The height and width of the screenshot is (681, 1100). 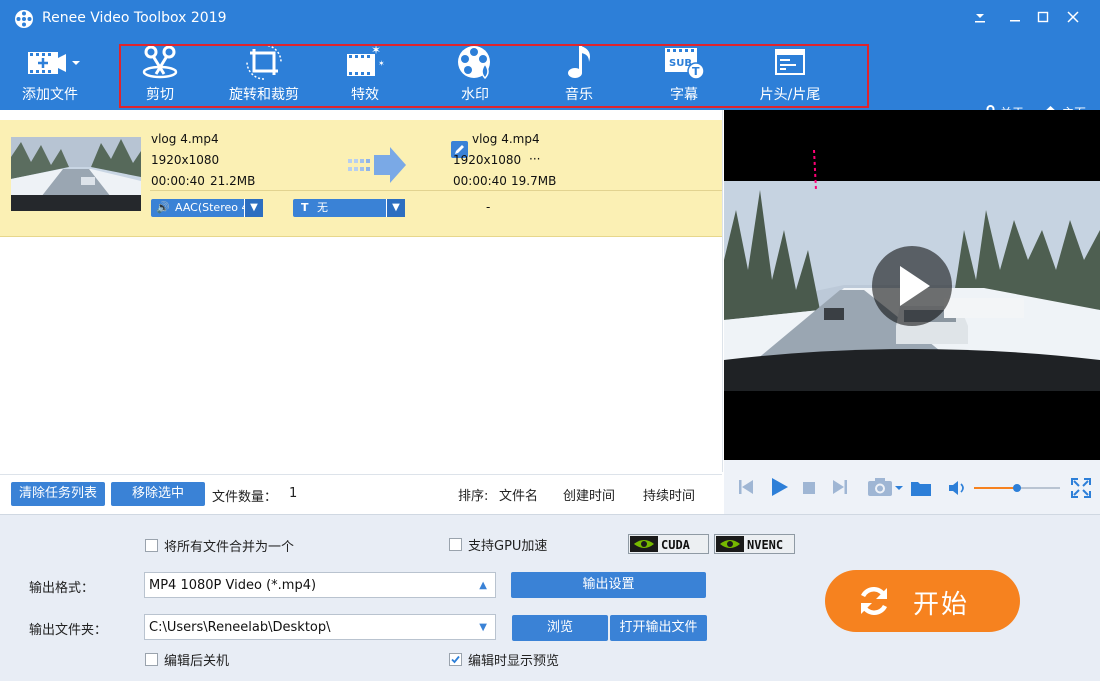 I want to click on skip-previous-icon, so click(x=746, y=487).